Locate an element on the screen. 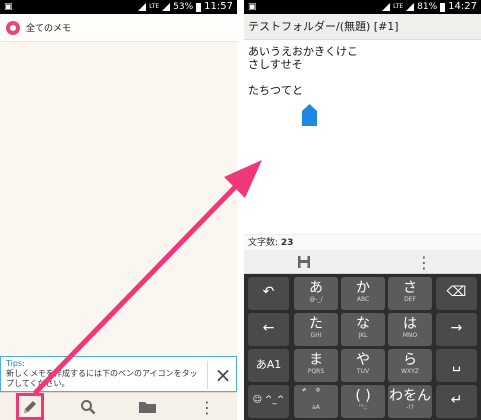 This screenshot has height=420, width=481. emoji-key: ☺ ^_^ is located at coordinates (268, 401).